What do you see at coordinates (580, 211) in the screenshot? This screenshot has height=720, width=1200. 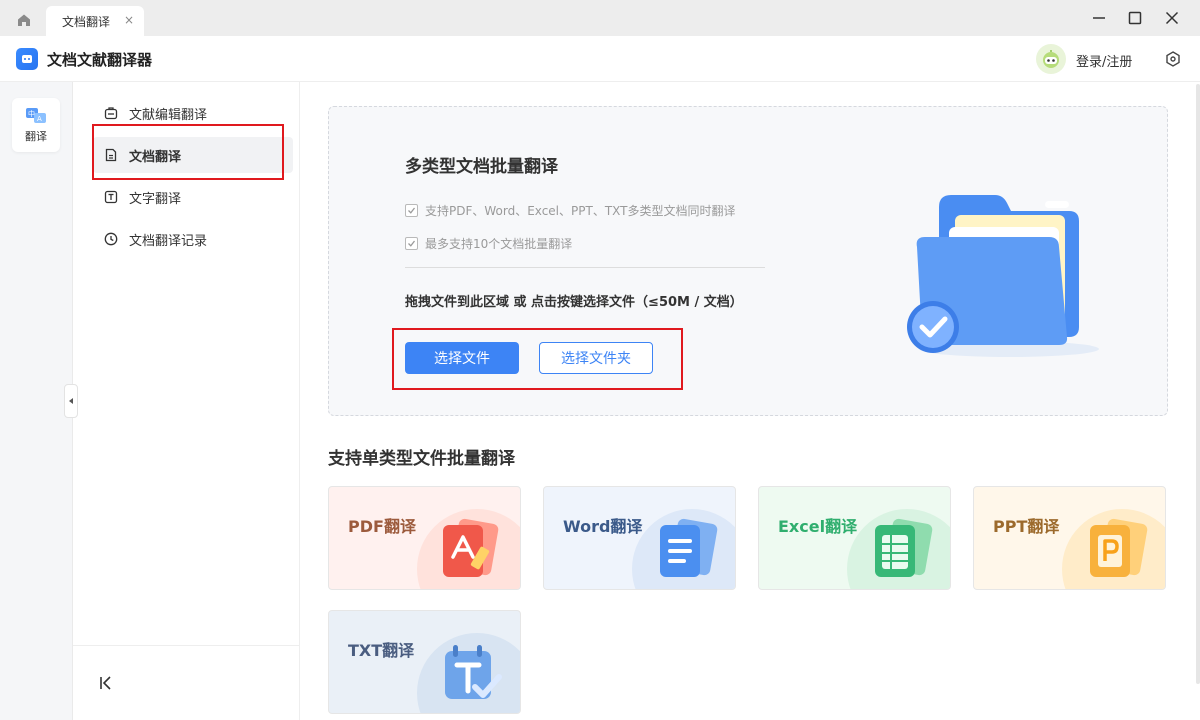 I see `feature-text: 支持PDF、Word、Excel、PPT、TXT多类型文档同时翻译` at bounding box center [580, 211].